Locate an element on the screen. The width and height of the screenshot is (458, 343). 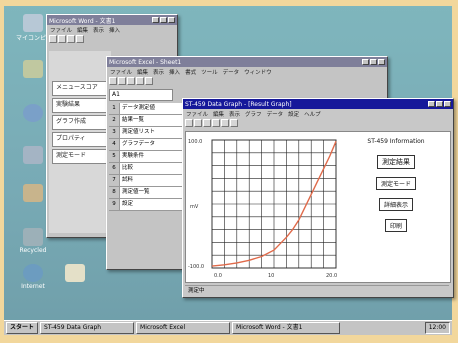
menu-item: グラフ is located at coordinates (253, 114).